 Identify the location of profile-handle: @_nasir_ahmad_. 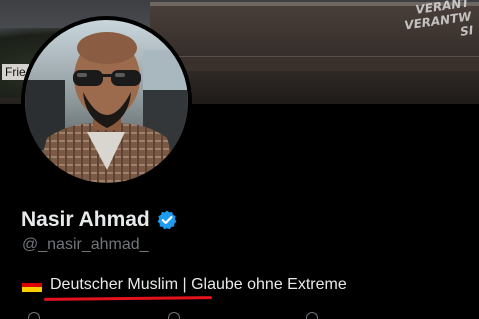
(85, 244).